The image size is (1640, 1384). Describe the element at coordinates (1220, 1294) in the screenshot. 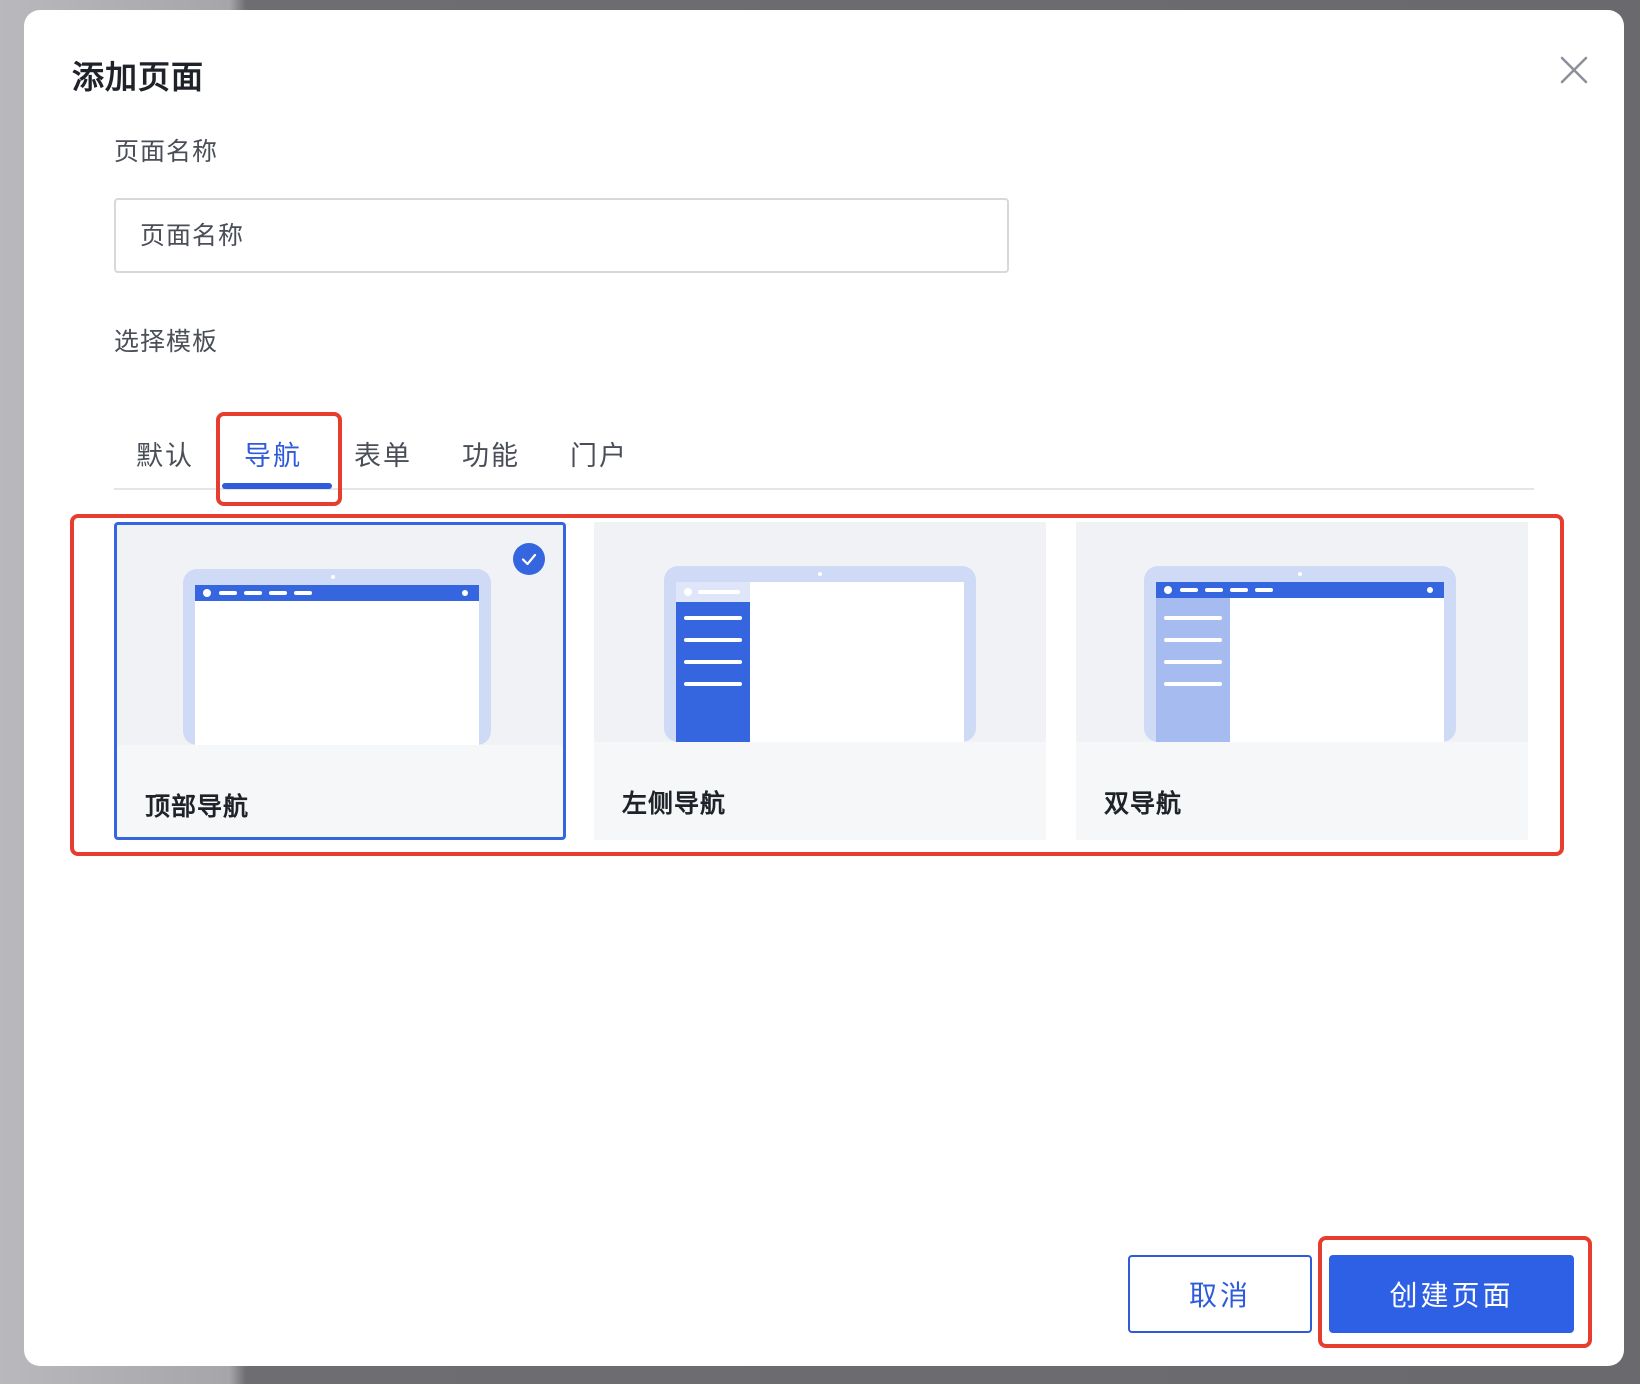

I see `cancel-button: 取消` at that location.